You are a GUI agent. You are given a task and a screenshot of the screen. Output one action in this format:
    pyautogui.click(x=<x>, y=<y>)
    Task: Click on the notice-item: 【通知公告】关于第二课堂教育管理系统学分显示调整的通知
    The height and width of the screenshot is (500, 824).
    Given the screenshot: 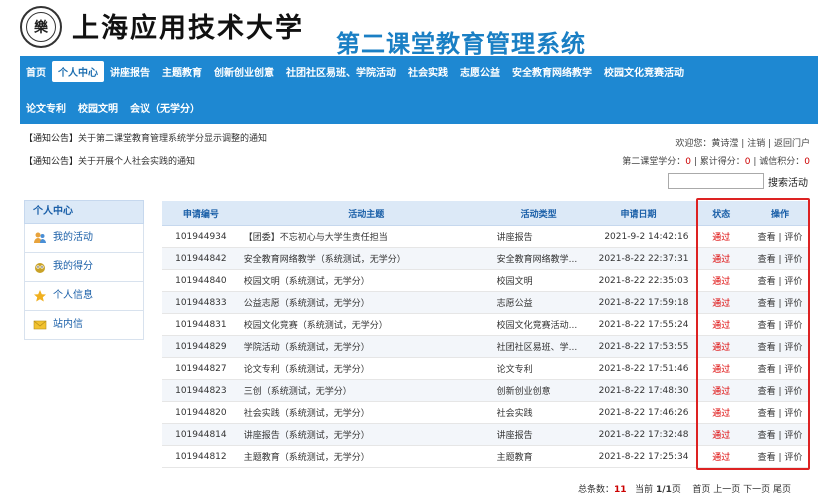 What is the action you would take?
    pyautogui.click(x=145, y=137)
    